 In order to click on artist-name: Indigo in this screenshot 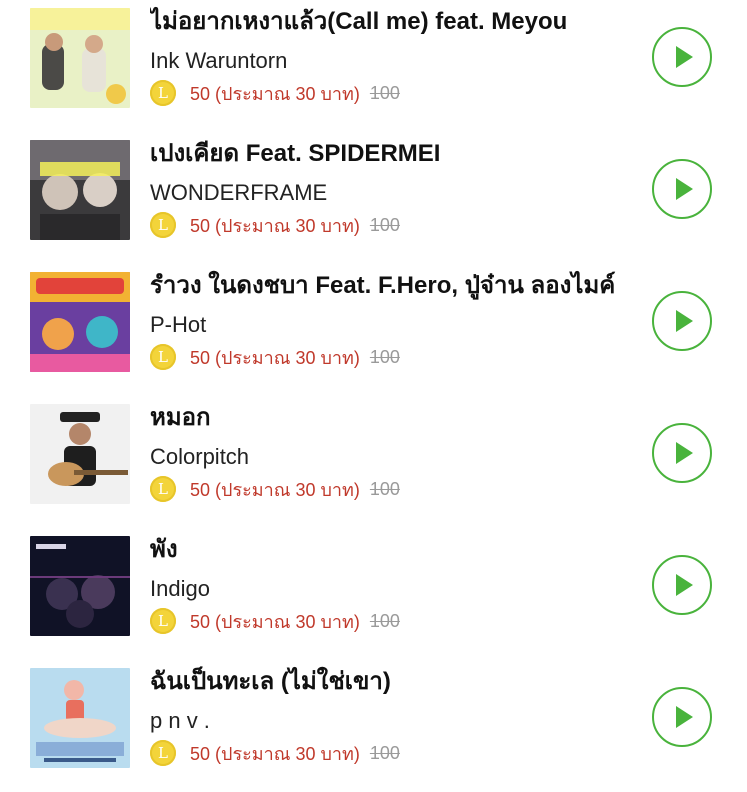, I will do `click(180, 588)`.